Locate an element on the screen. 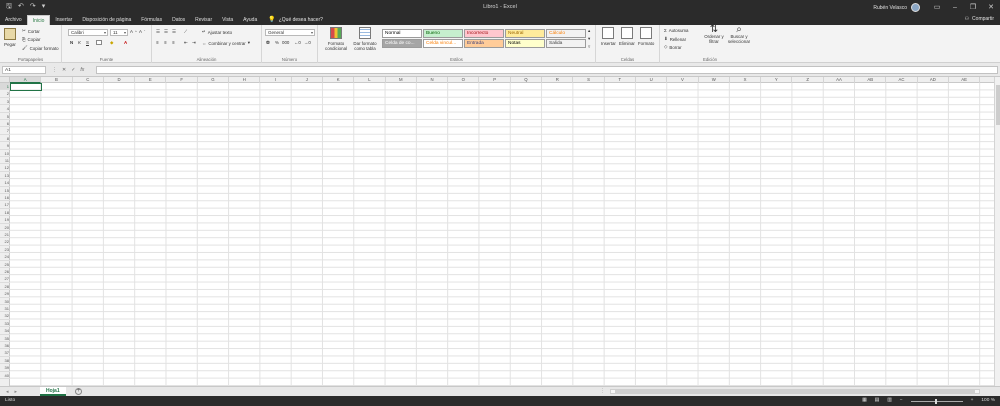  row-header: 2 is located at coordinates (5, 94).